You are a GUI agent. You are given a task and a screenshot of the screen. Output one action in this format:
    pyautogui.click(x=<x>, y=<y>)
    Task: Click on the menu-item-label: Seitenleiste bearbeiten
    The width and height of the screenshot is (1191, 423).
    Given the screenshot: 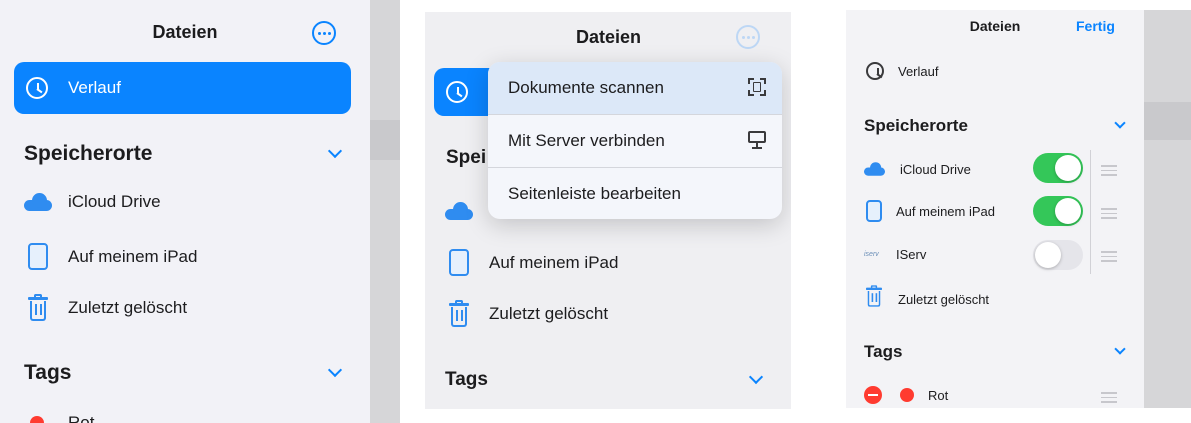 What is the action you would take?
    pyautogui.click(x=594, y=193)
    